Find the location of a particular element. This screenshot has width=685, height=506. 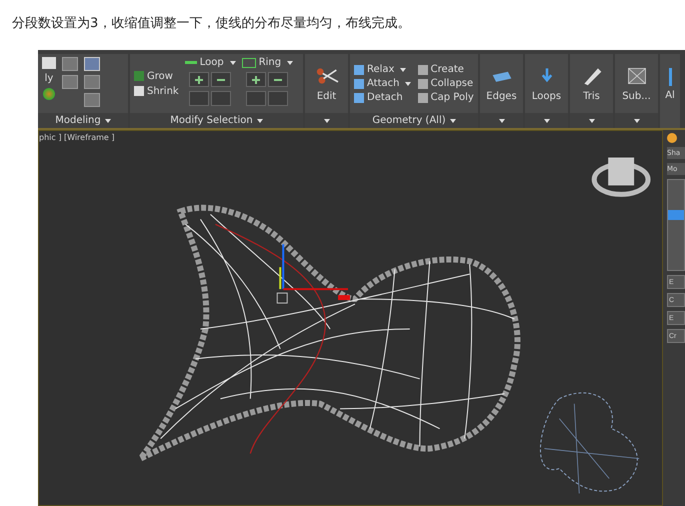

viewport-label: phic ] [Wireframe ] is located at coordinates (76, 137).